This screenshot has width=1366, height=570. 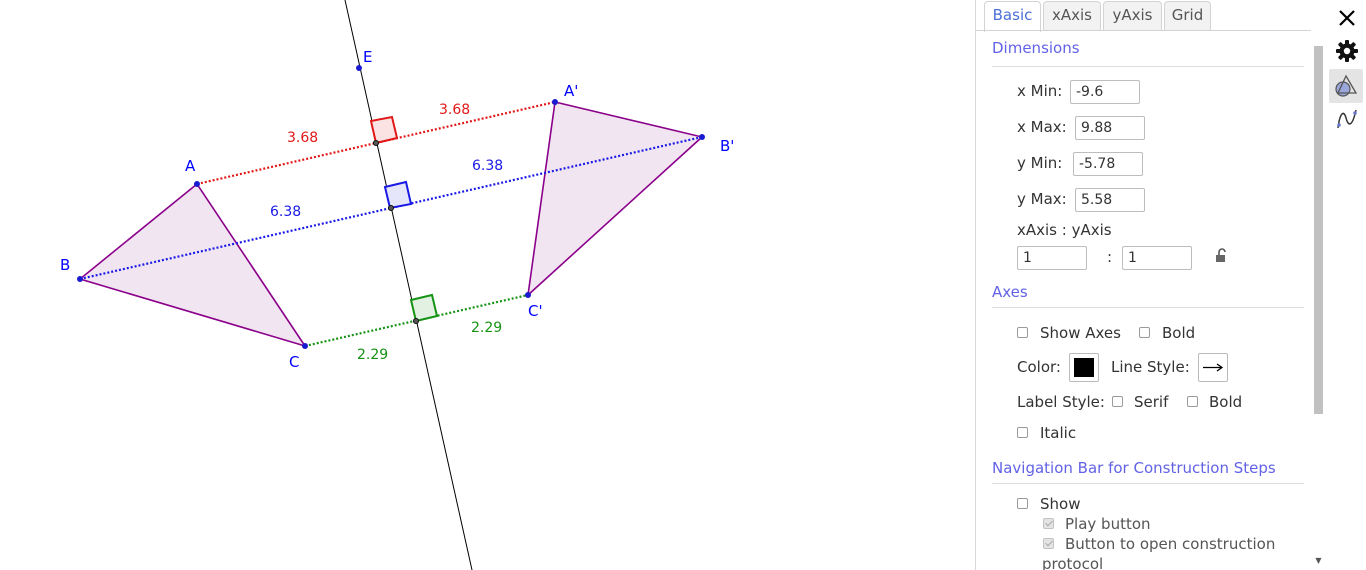 I want to click on tab-xaxis: xAxis, so click(x=1072, y=15).